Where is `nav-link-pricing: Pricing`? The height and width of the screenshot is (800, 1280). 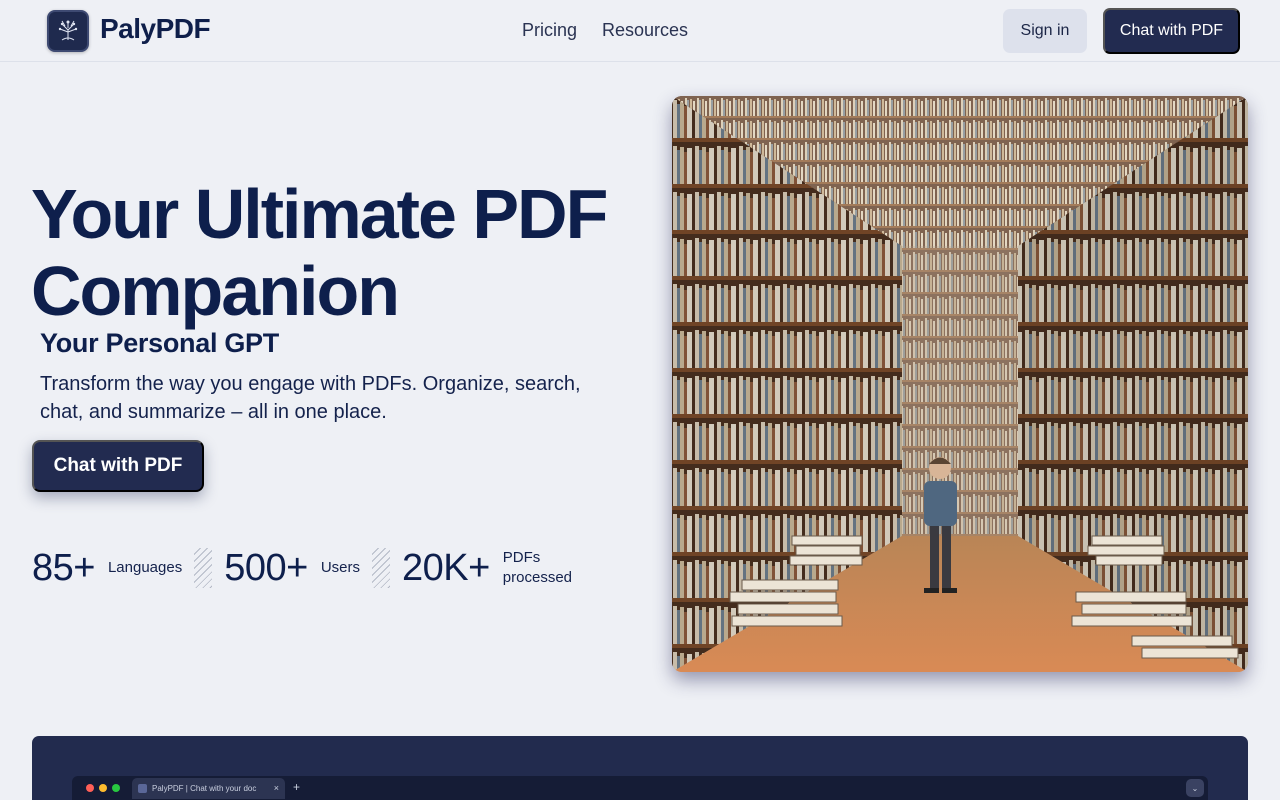
nav-link-pricing: Pricing is located at coordinates (549, 30).